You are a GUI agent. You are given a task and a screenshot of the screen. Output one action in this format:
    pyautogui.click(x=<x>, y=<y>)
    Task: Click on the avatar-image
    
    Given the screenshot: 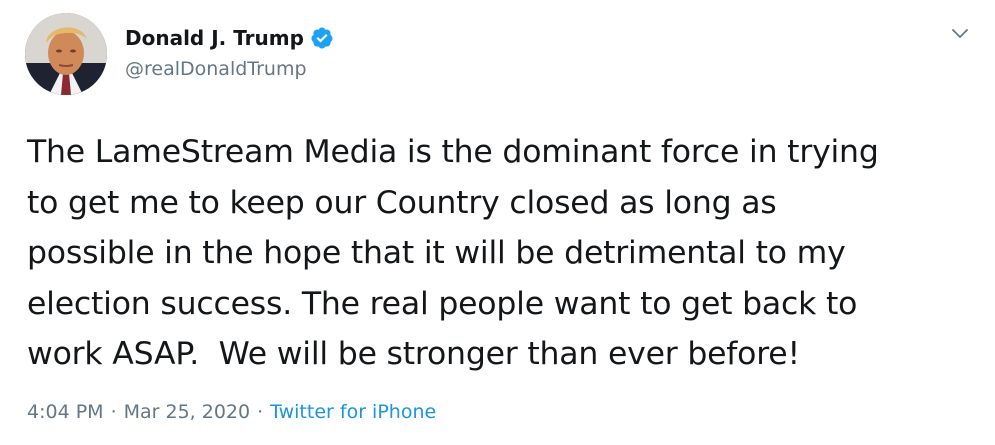 What is the action you would take?
    pyautogui.click(x=66, y=54)
    